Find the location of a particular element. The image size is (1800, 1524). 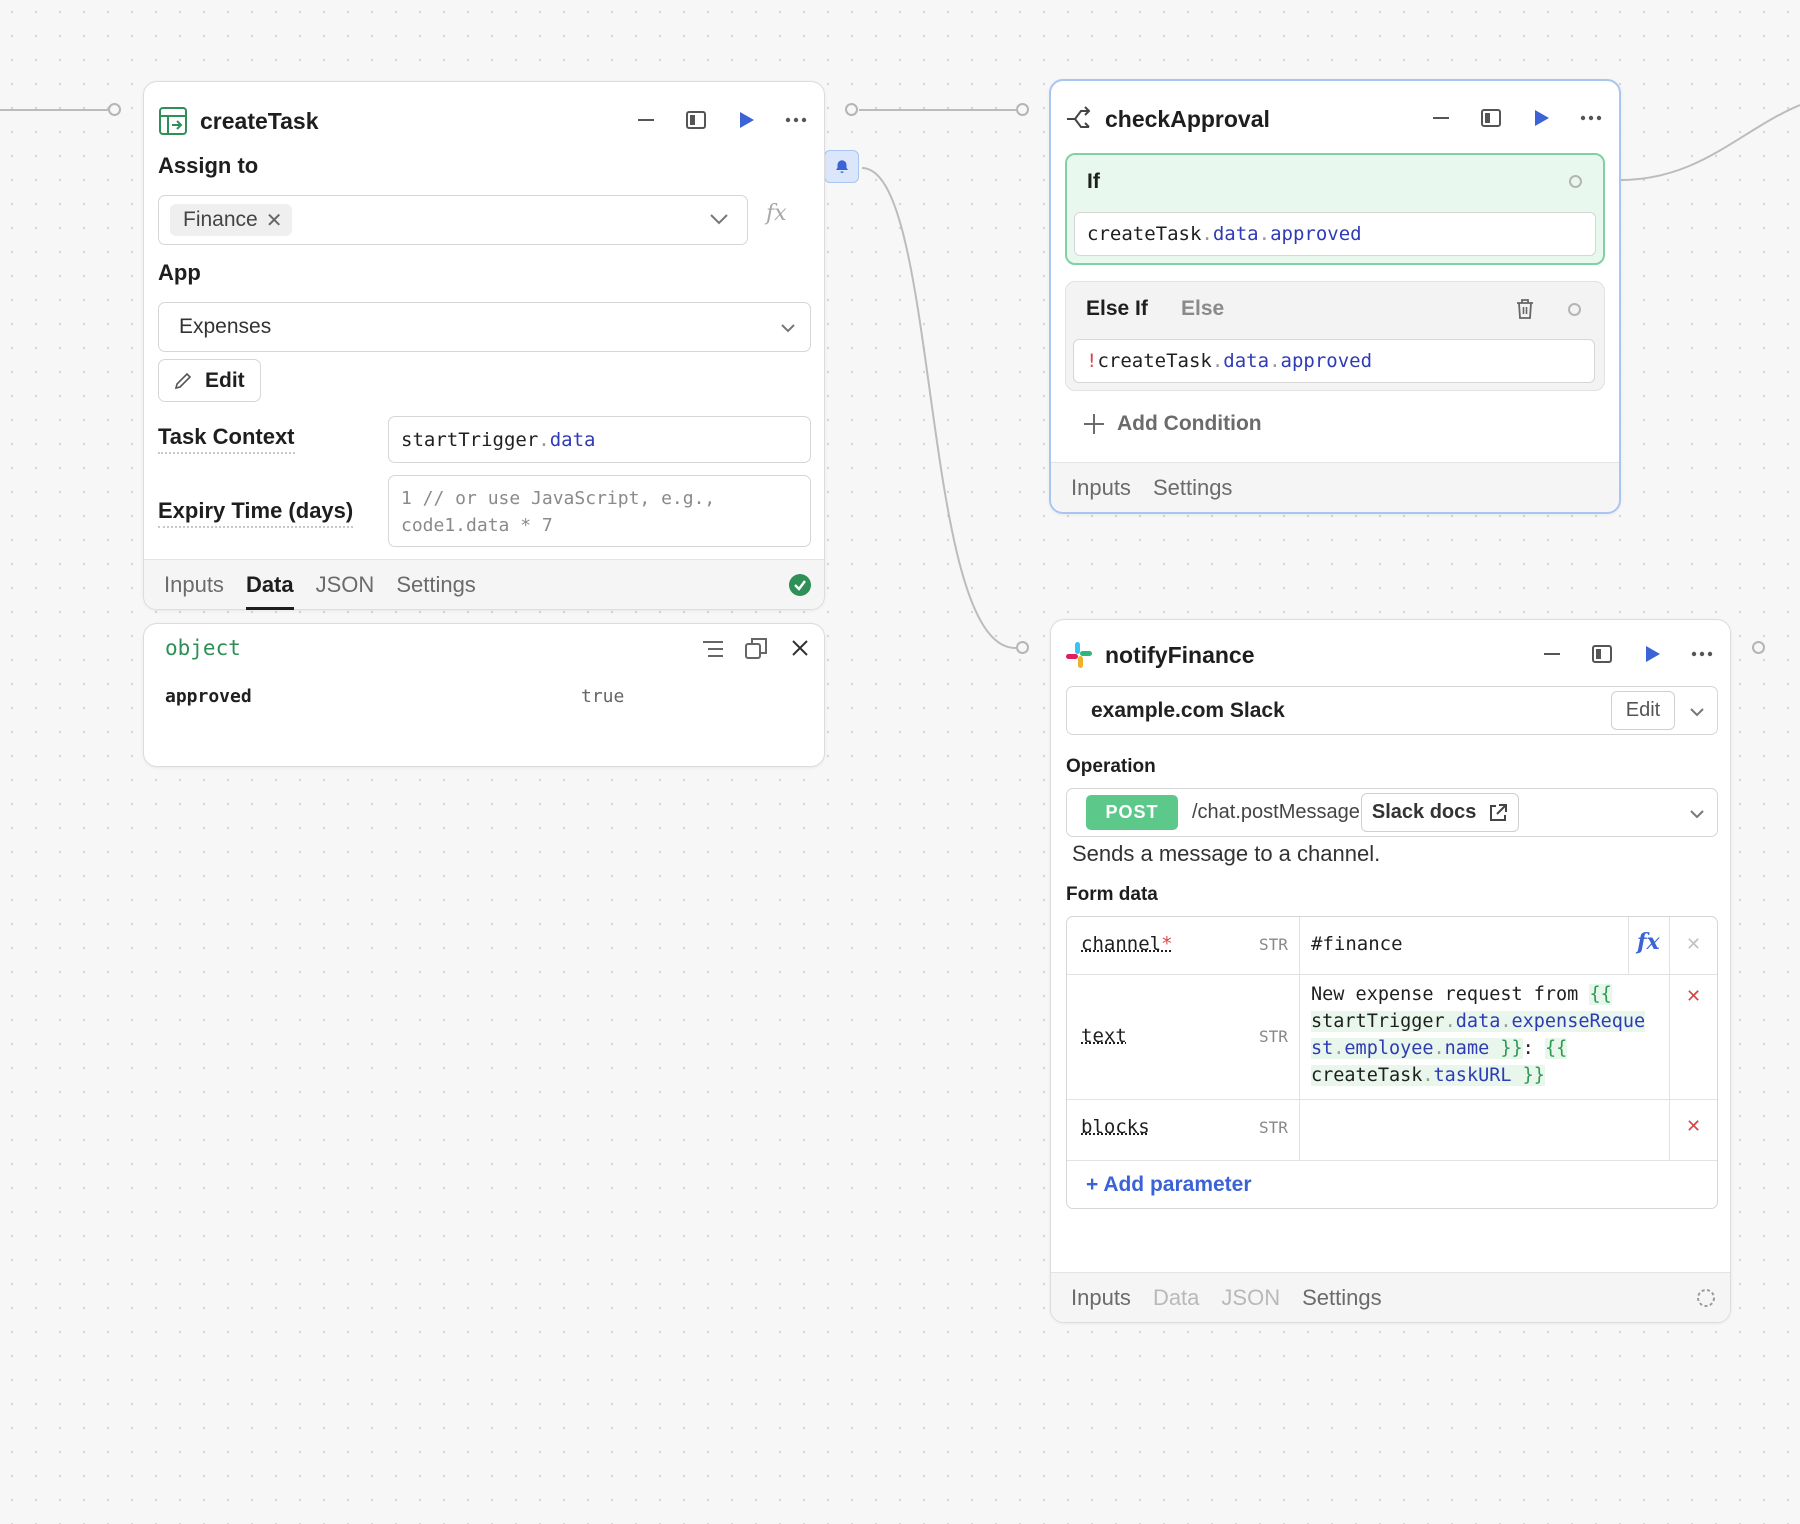

edit-app-button: Edit is located at coordinates (209, 380).